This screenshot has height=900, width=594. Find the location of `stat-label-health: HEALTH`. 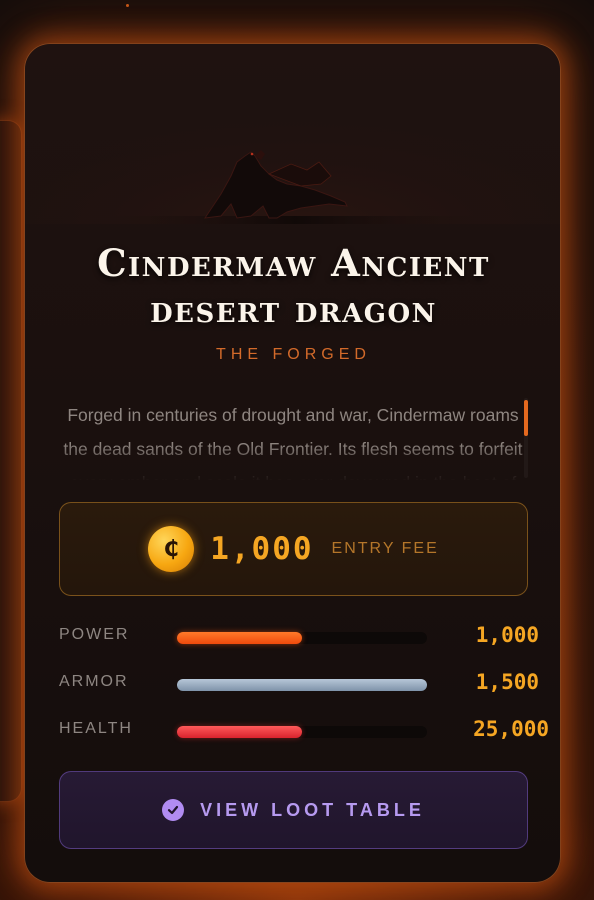

stat-label-health: HEALTH is located at coordinates (96, 728).